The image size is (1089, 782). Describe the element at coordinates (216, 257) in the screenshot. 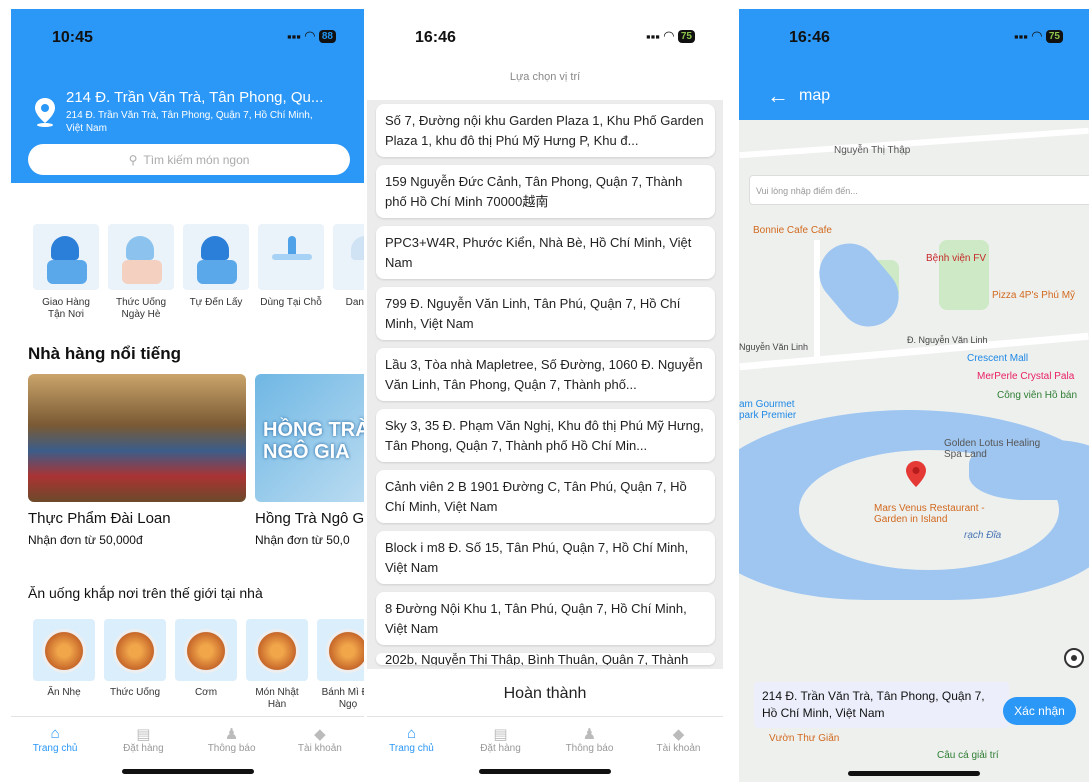

I see `pickup-icon` at that location.